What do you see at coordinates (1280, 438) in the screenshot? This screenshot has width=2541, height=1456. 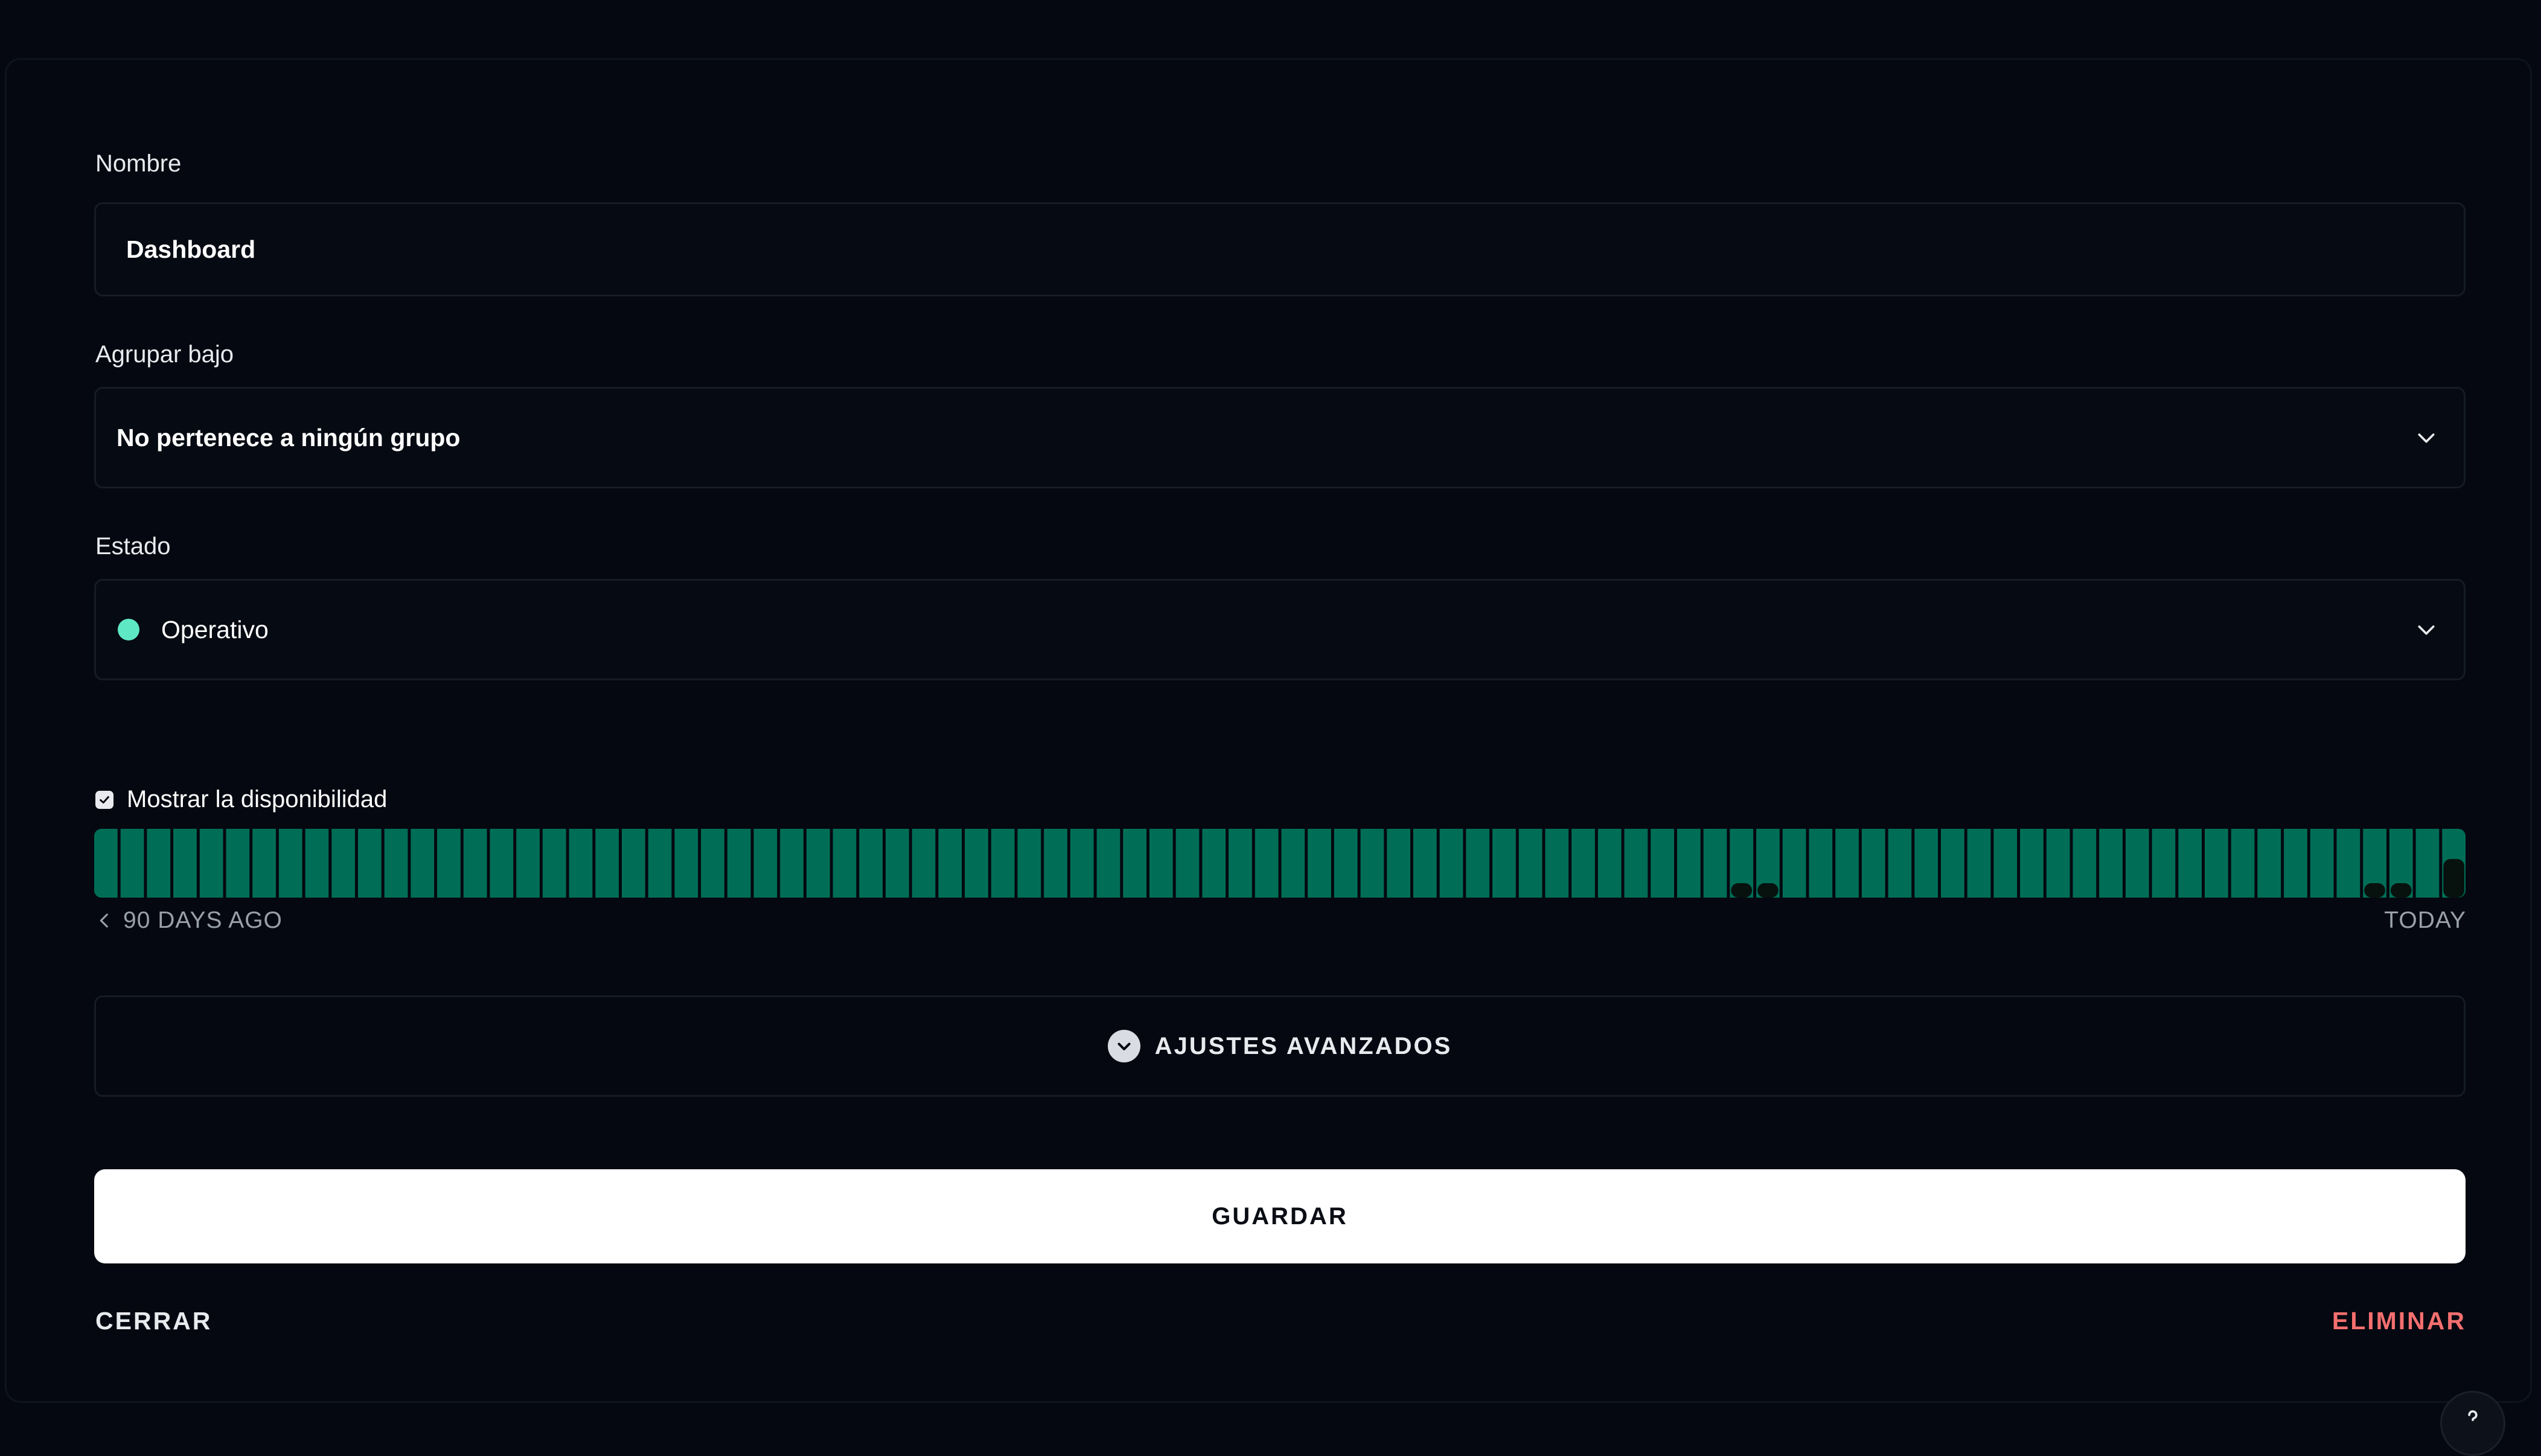 I see `group-select: No pertenece a ningún grupo` at bounding box center [1280, 438].